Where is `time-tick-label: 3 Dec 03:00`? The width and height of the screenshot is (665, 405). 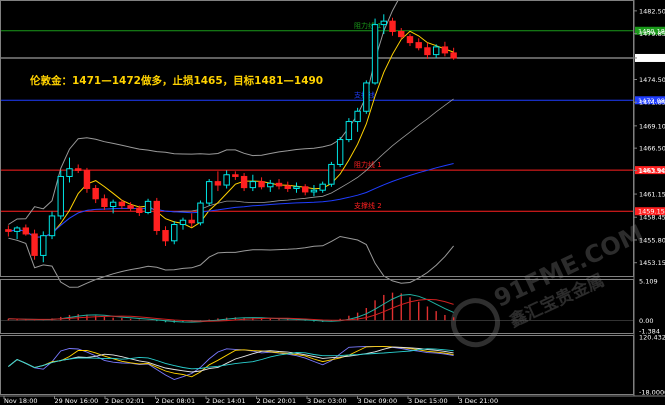 time-tick-label: 3 Dec 03:00 is located at coordinates (327, 401).